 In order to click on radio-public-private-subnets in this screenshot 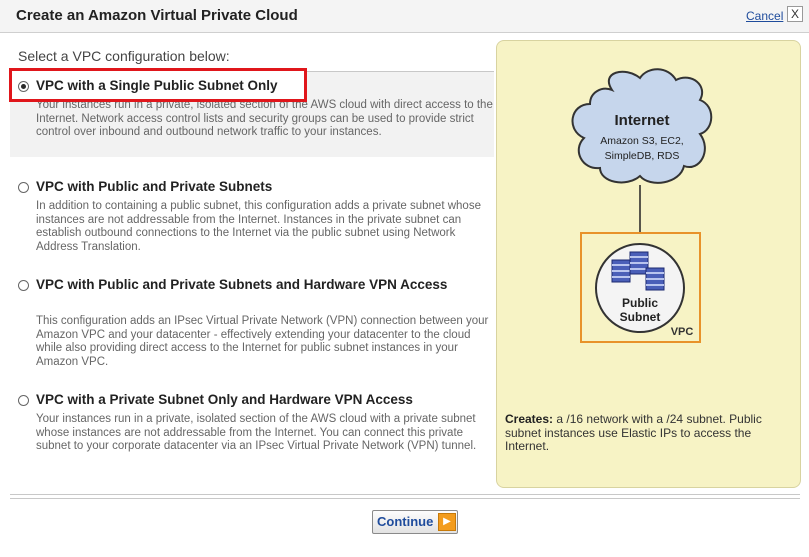, I will do `click(23, 187)`.